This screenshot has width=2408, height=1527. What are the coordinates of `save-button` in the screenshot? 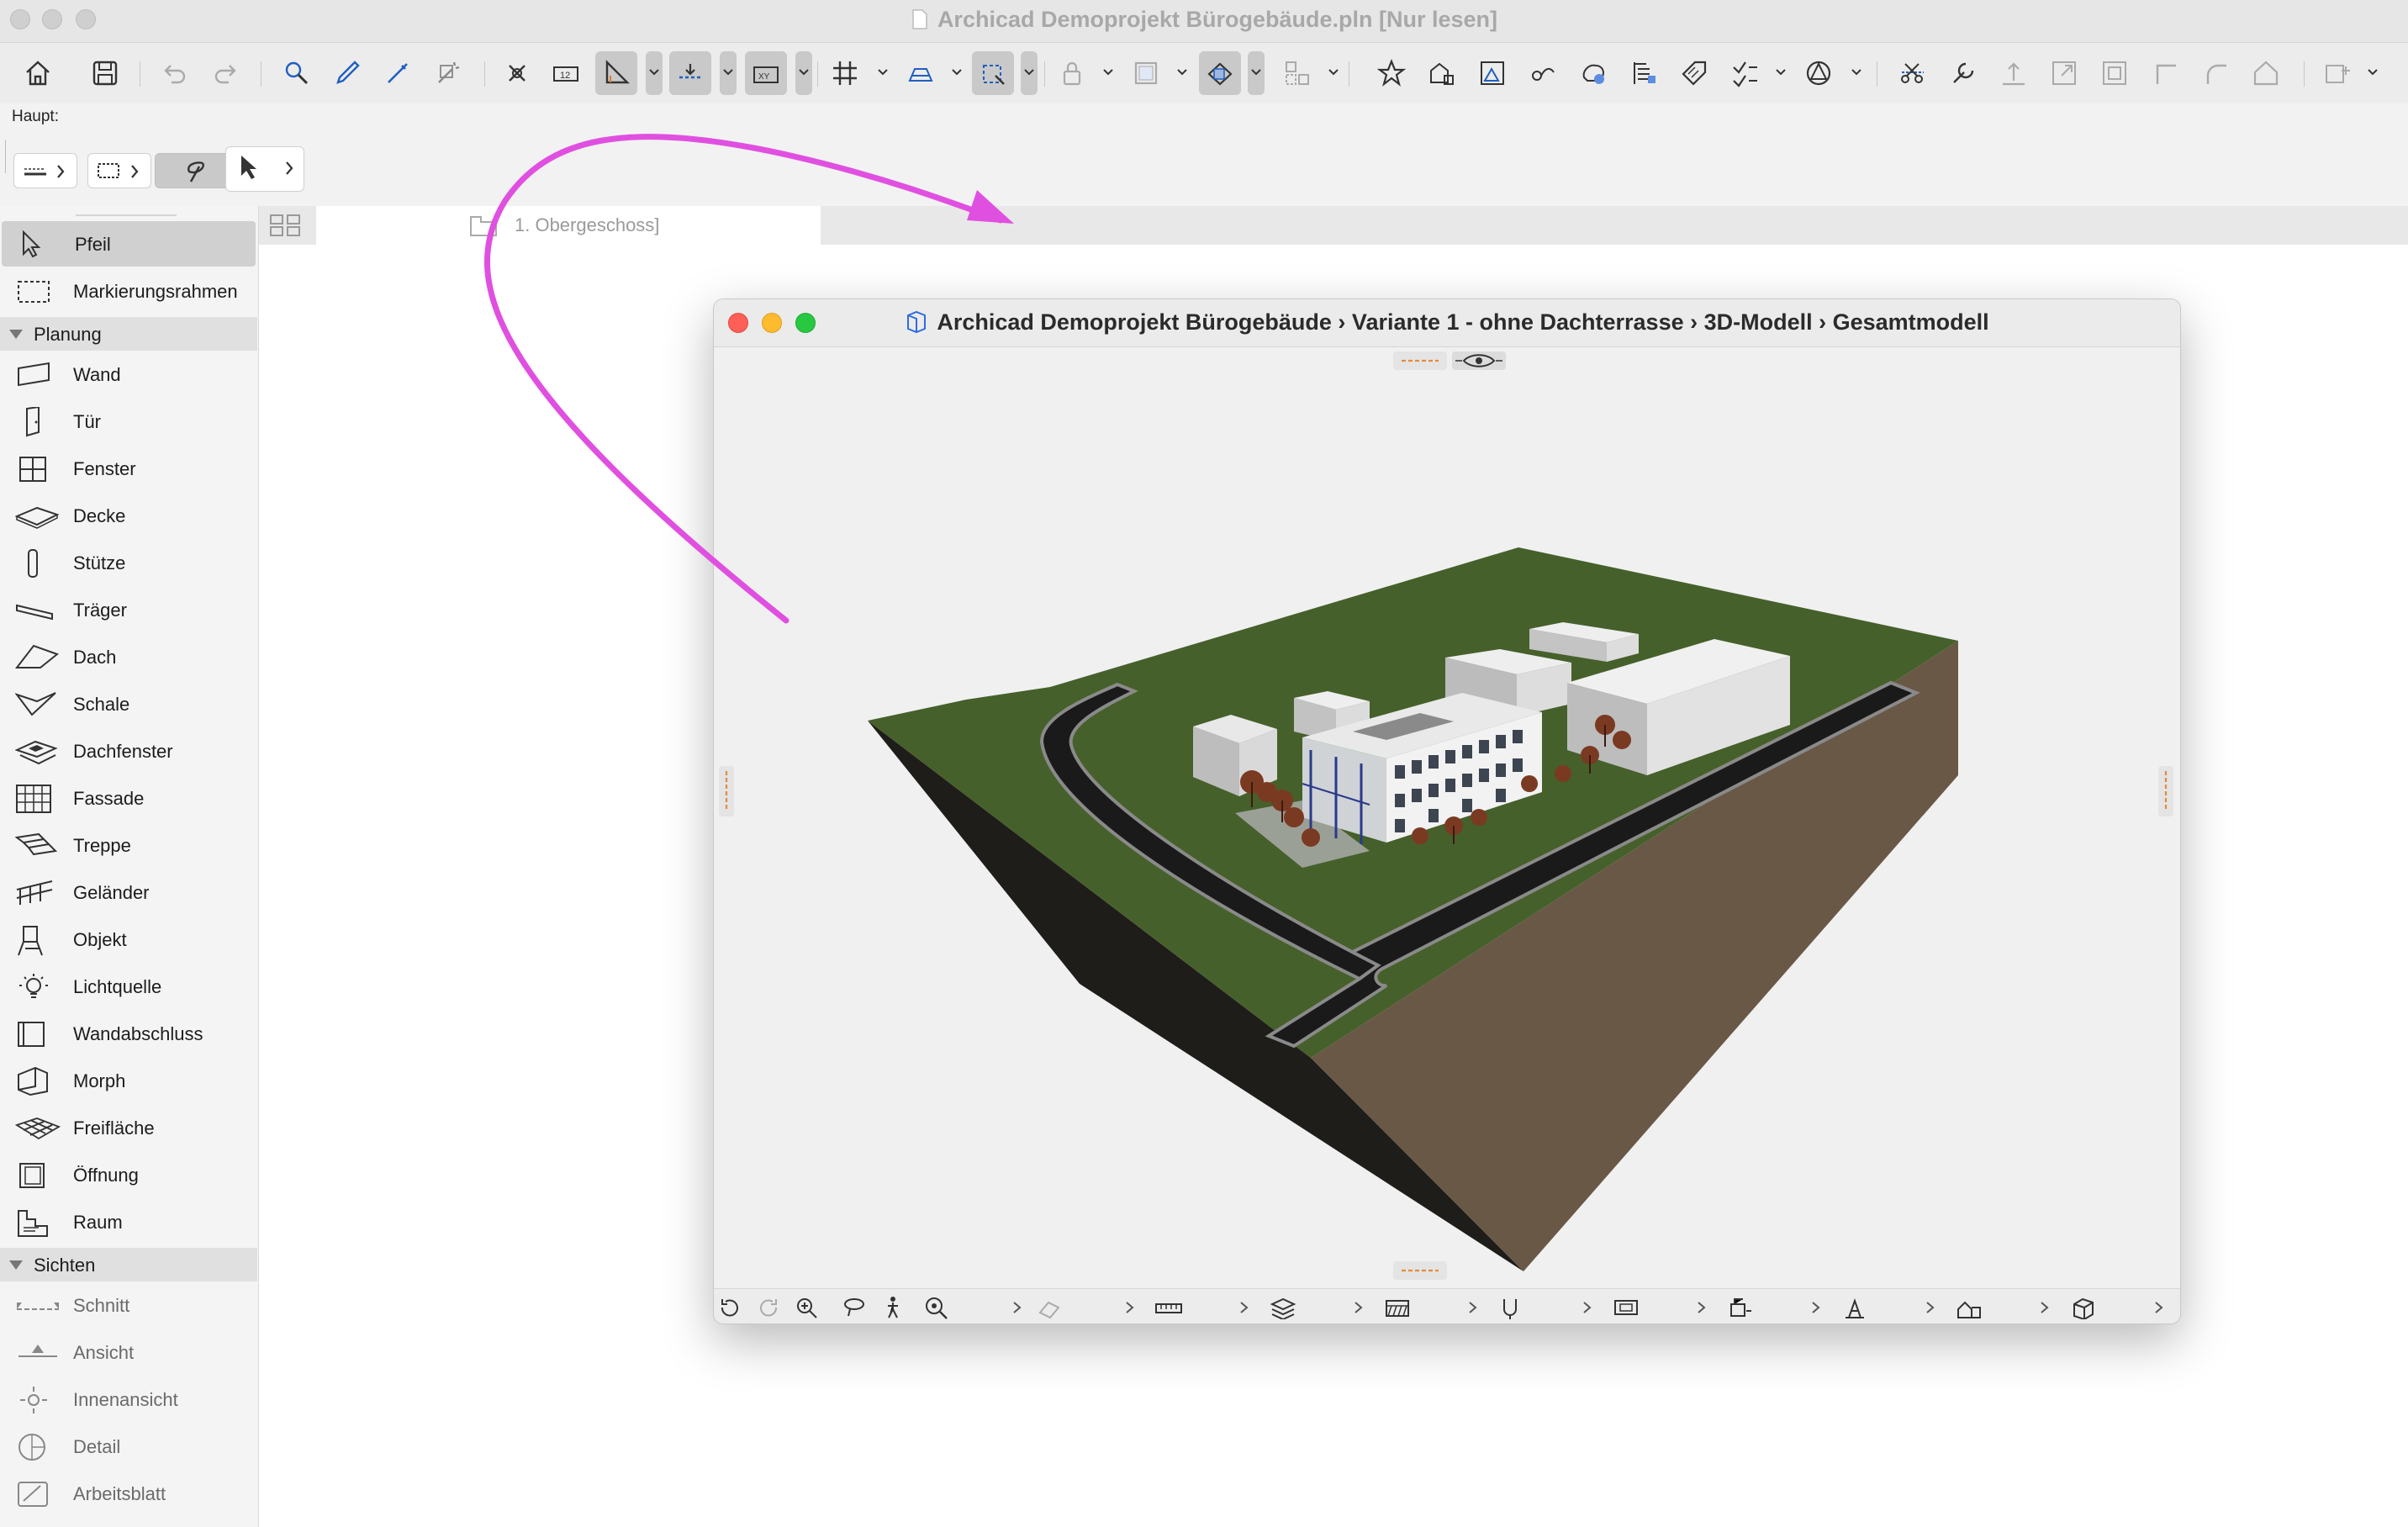 It's located at (105, 73).